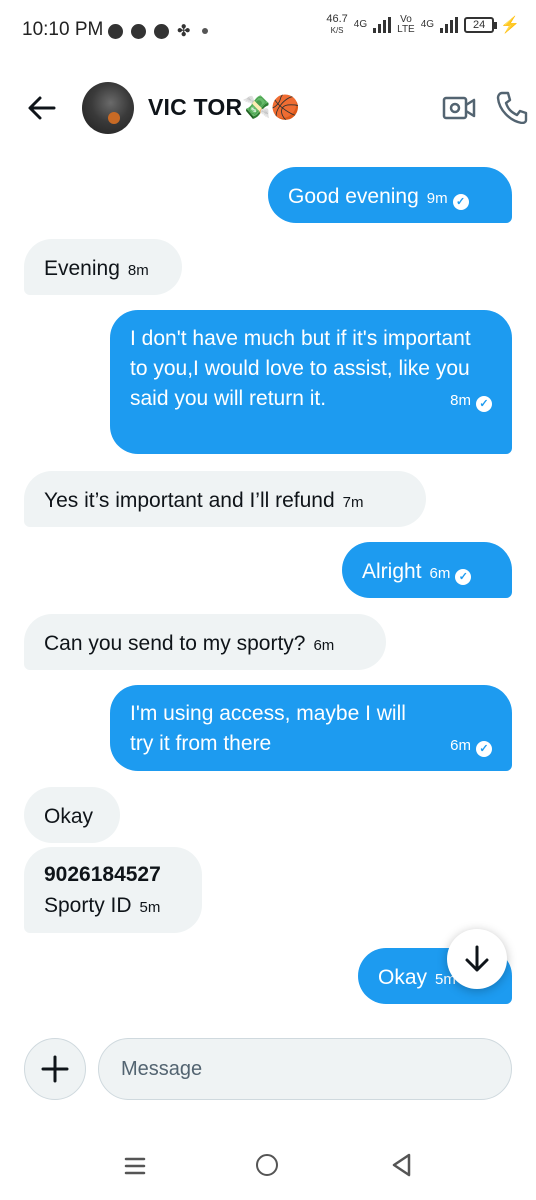 This screenshot has width=536, height=1200. Describe the element at coordinates (305, 1069) in the screenshot. I see `message-input` at that location.